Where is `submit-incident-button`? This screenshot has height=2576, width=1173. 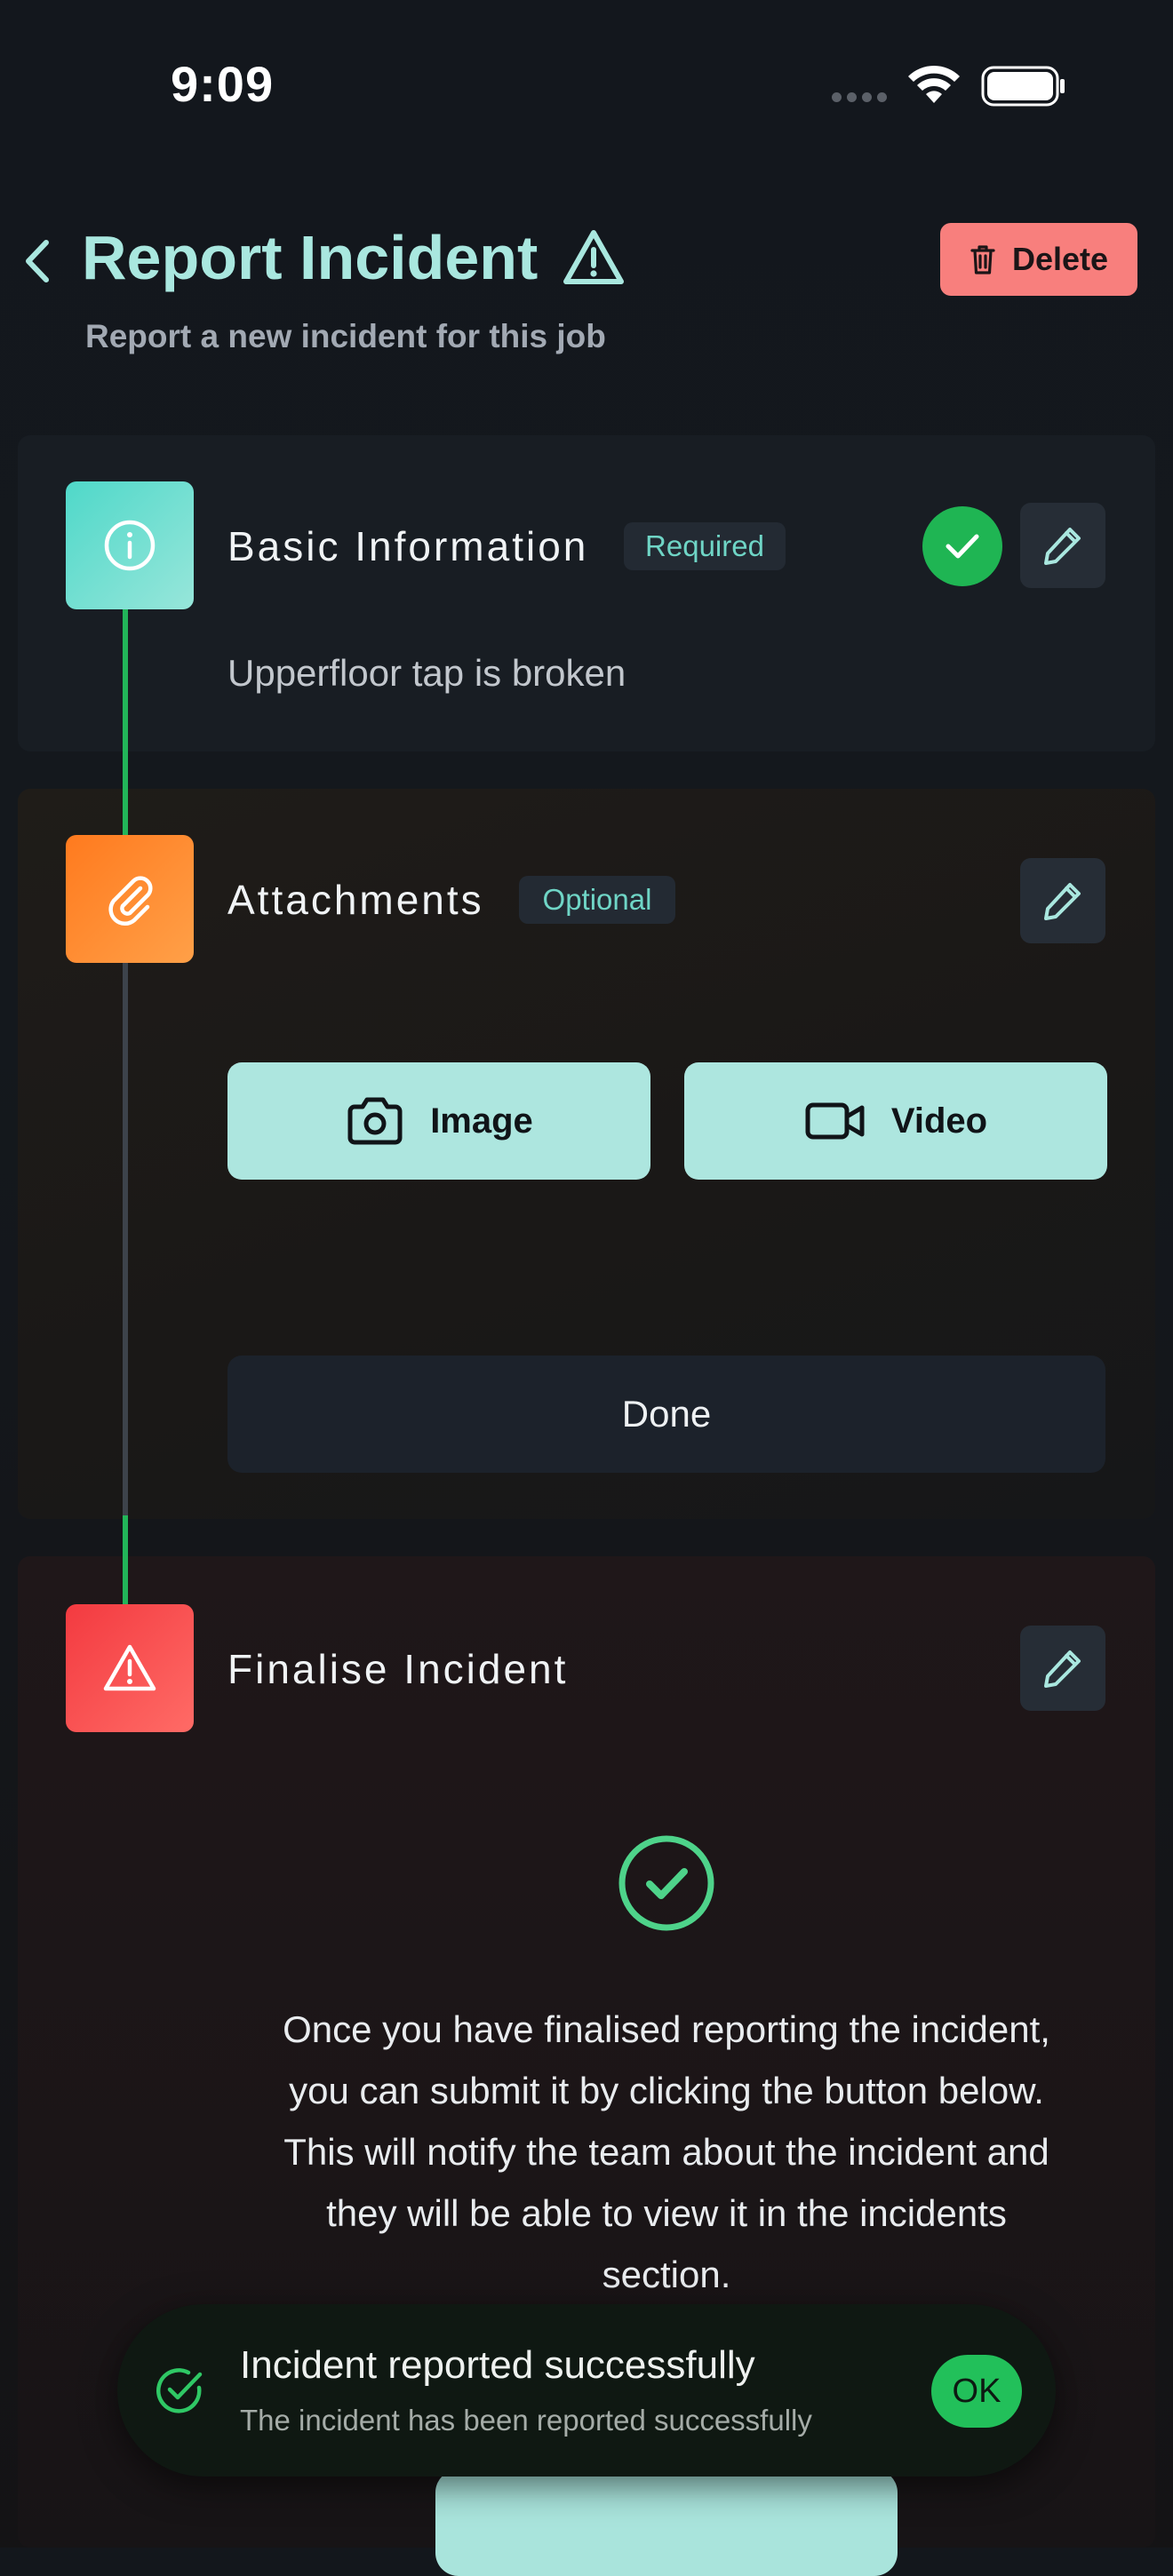
submit-incident-button is located at coordinates (667, 2522).